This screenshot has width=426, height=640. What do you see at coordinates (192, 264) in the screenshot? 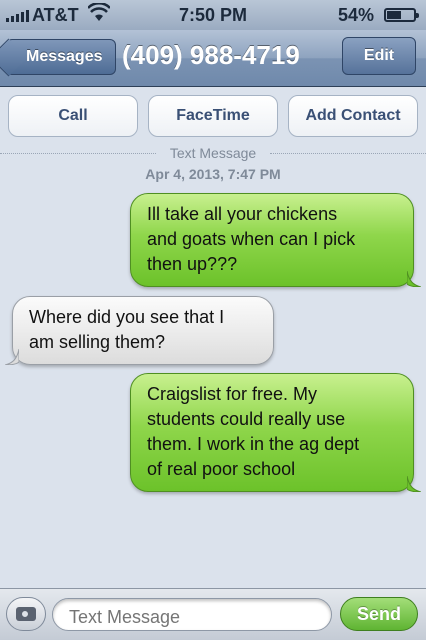
I see `message-line: then up???` at bounding box center [192, 264].